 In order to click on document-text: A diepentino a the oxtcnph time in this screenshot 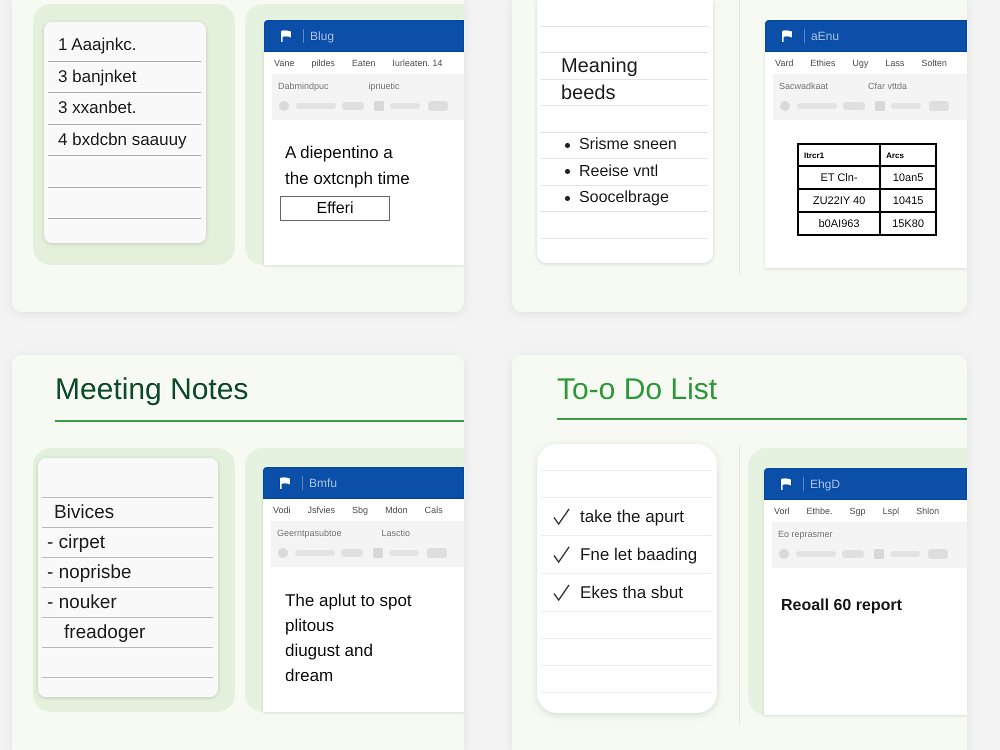, I will do `click(348, 166)`.